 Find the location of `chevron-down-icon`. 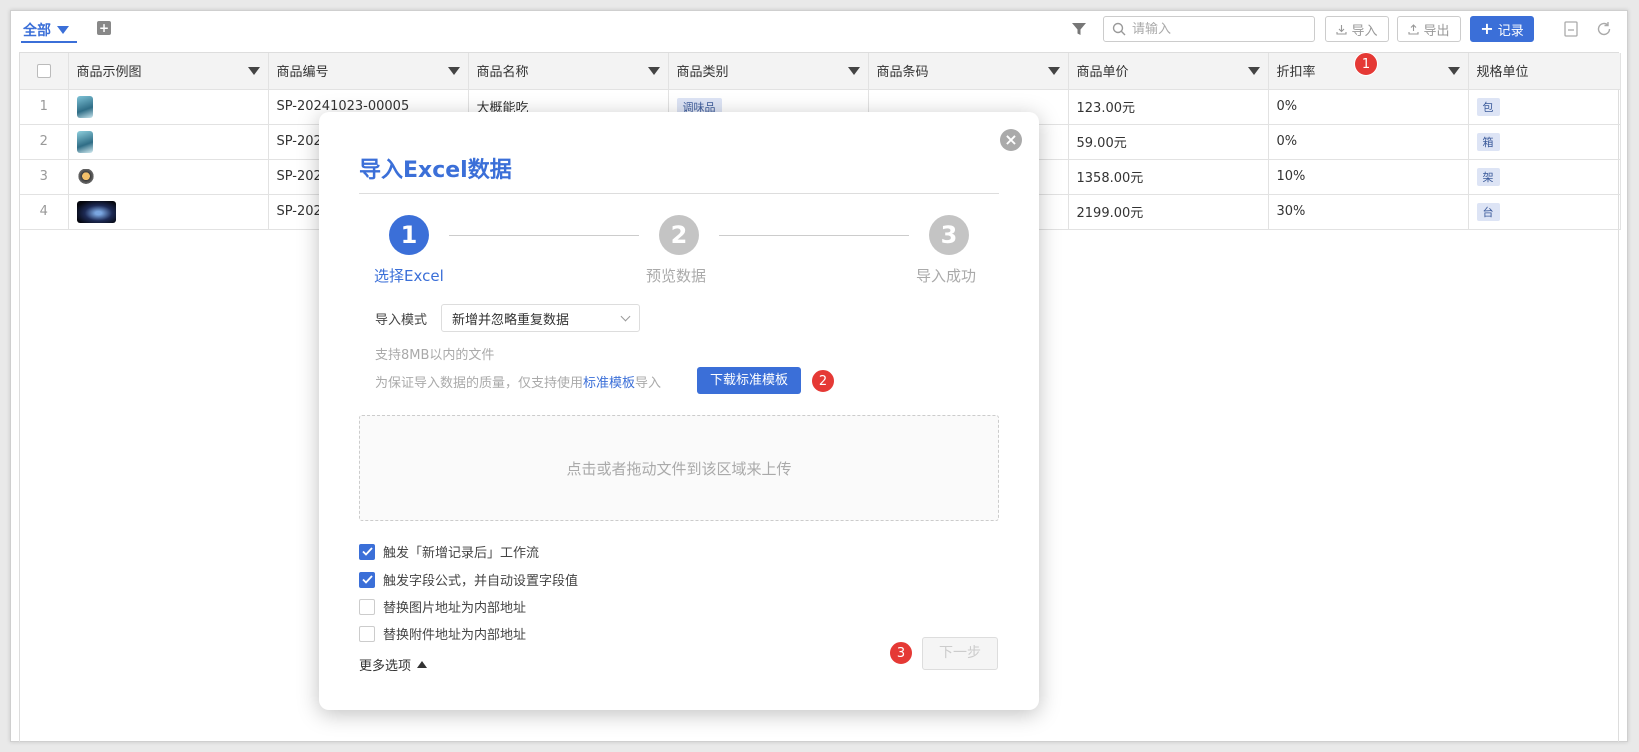

chevron-down-icon is located at coordinates (625, 316).